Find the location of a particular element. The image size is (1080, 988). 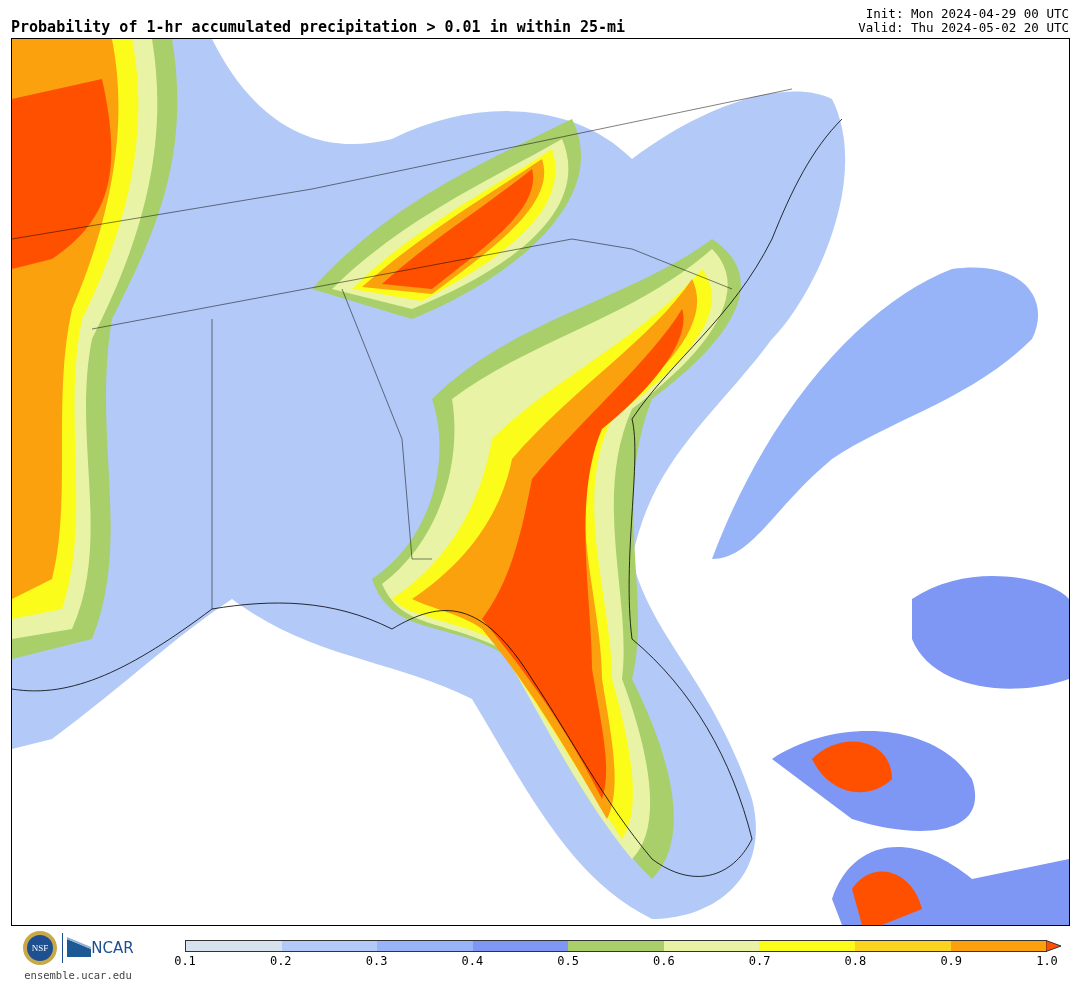

tick-label: 0.7 is located at coordinates (759, 961).